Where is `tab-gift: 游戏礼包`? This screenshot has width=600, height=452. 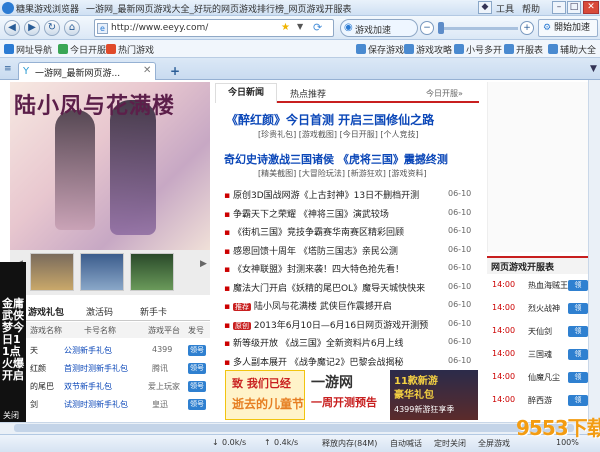 tab-gift: 游戏礼包 is located at coordinates (46, 311).